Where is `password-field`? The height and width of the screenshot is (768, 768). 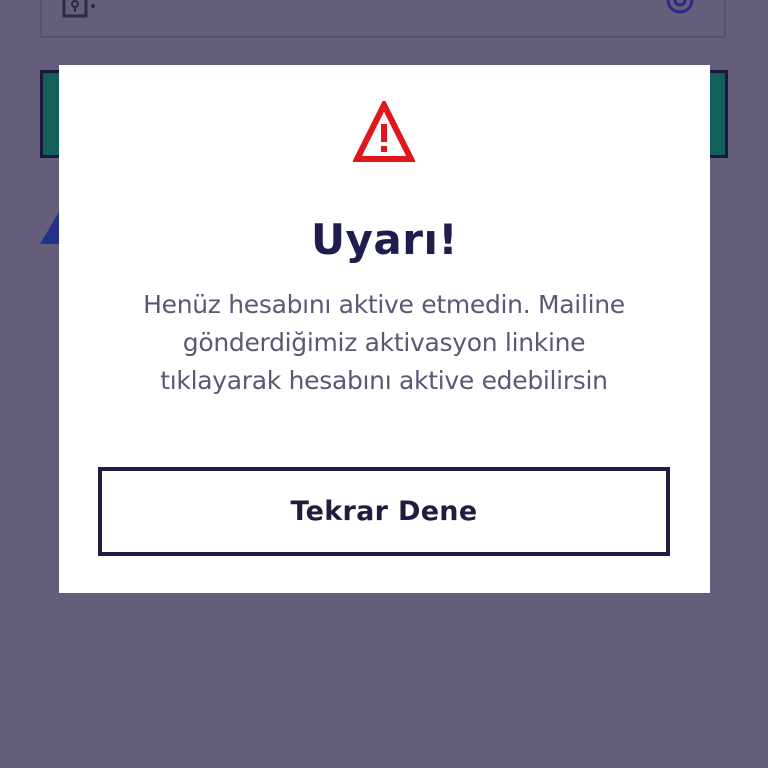 password-field is located at coordinates (383, 19).